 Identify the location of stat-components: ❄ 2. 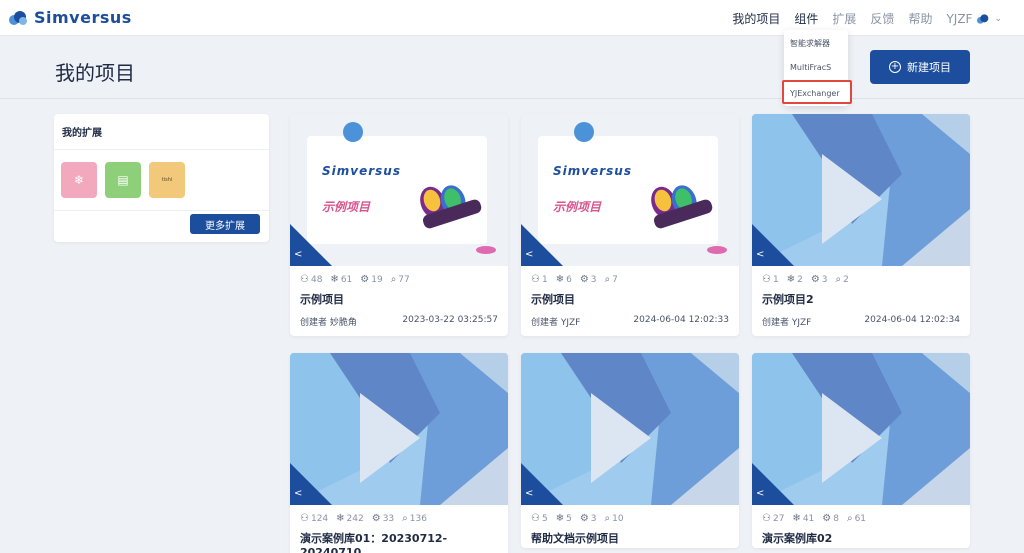
(795, 279).